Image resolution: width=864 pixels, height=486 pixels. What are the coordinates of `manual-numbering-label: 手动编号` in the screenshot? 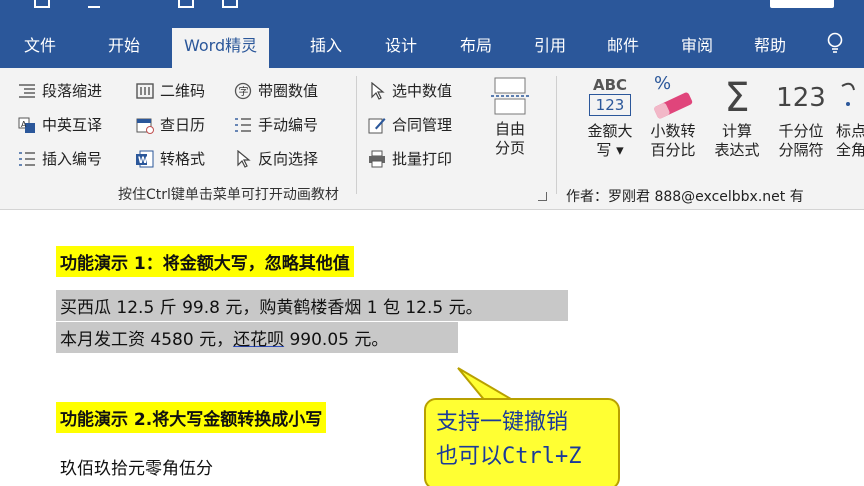 It's located at (288, 125).